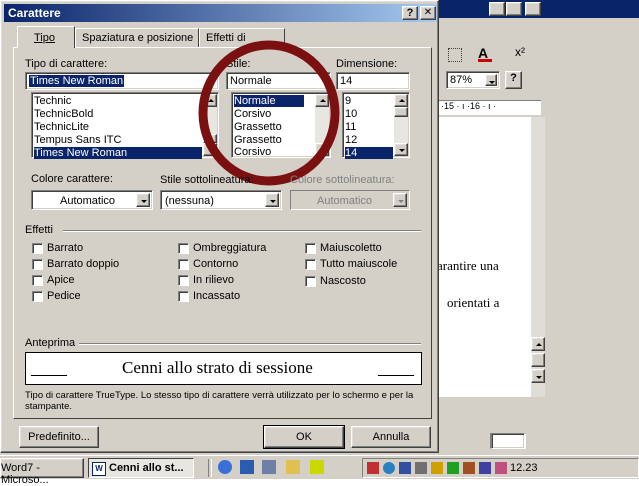 The image size is (639, 486). I want to click on in-rilievo-checkbox, so click(183, 280).